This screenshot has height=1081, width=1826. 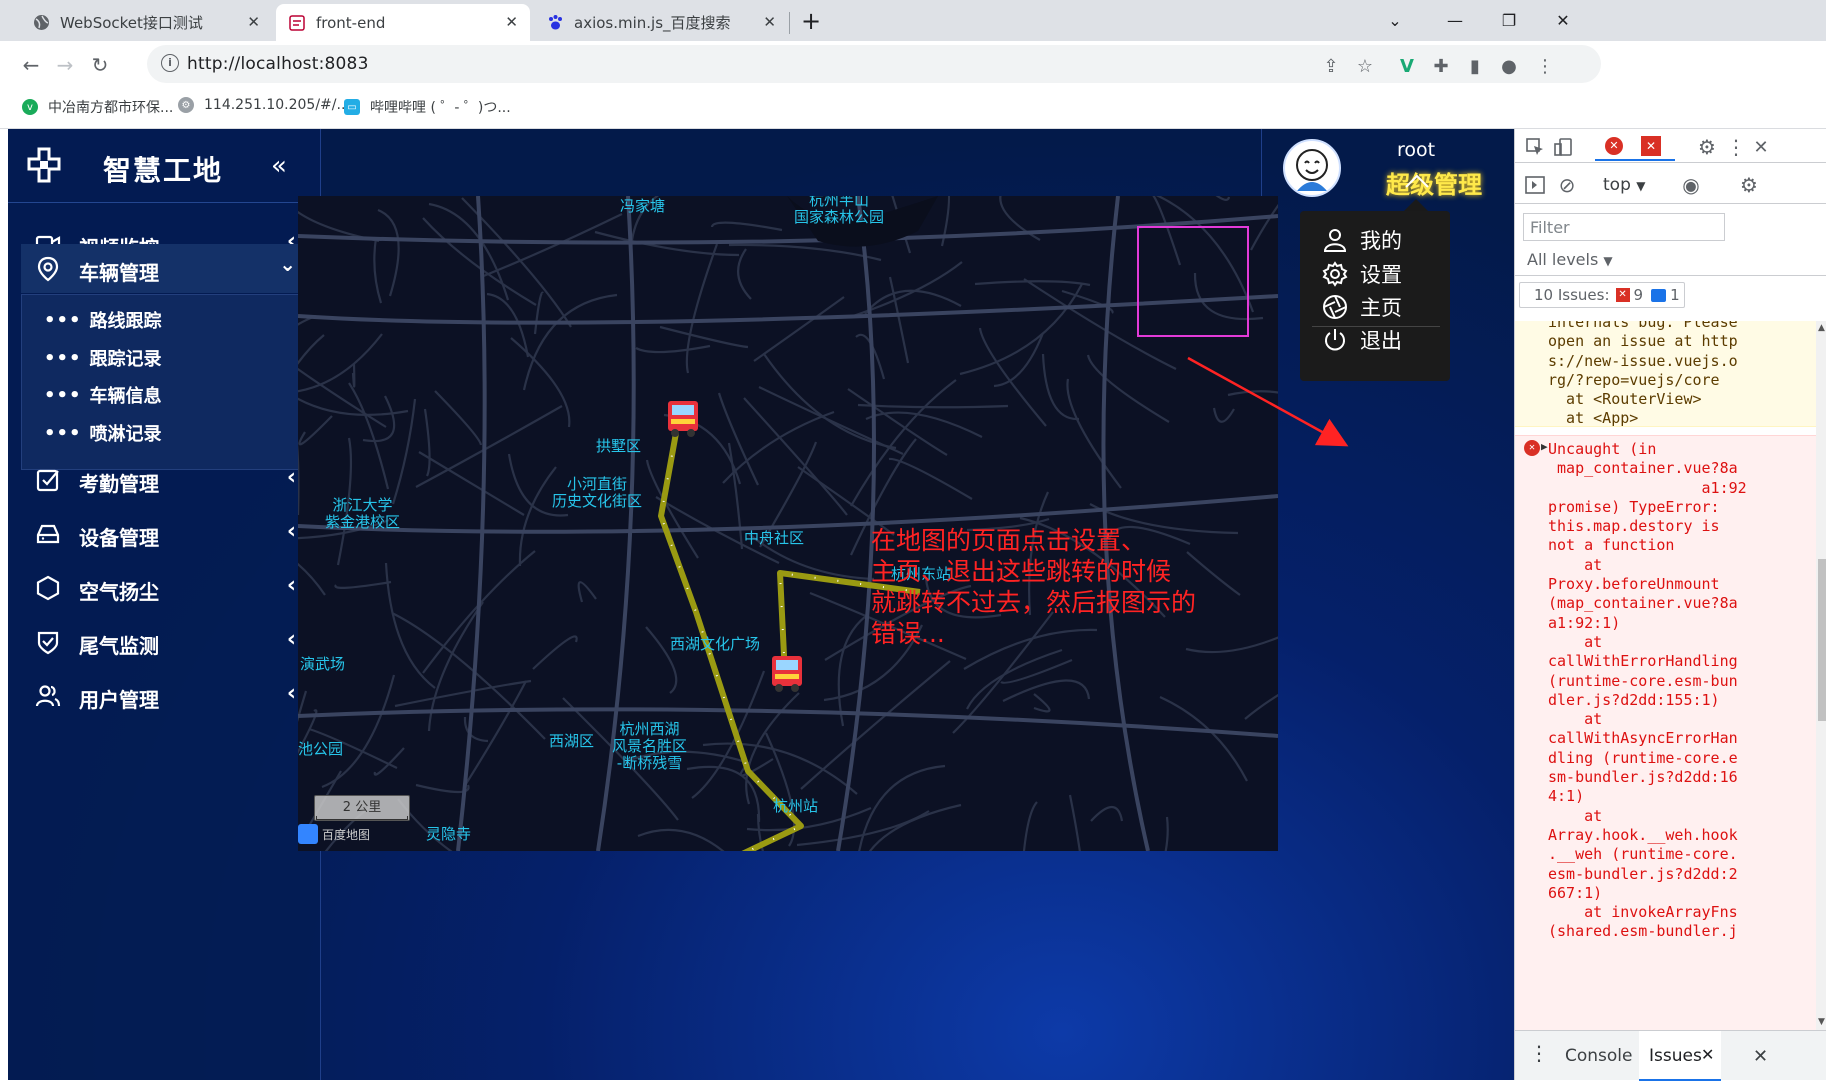 I want to click on log-levels-dropdown: All levels ▼, so click(x=1570, y=259).